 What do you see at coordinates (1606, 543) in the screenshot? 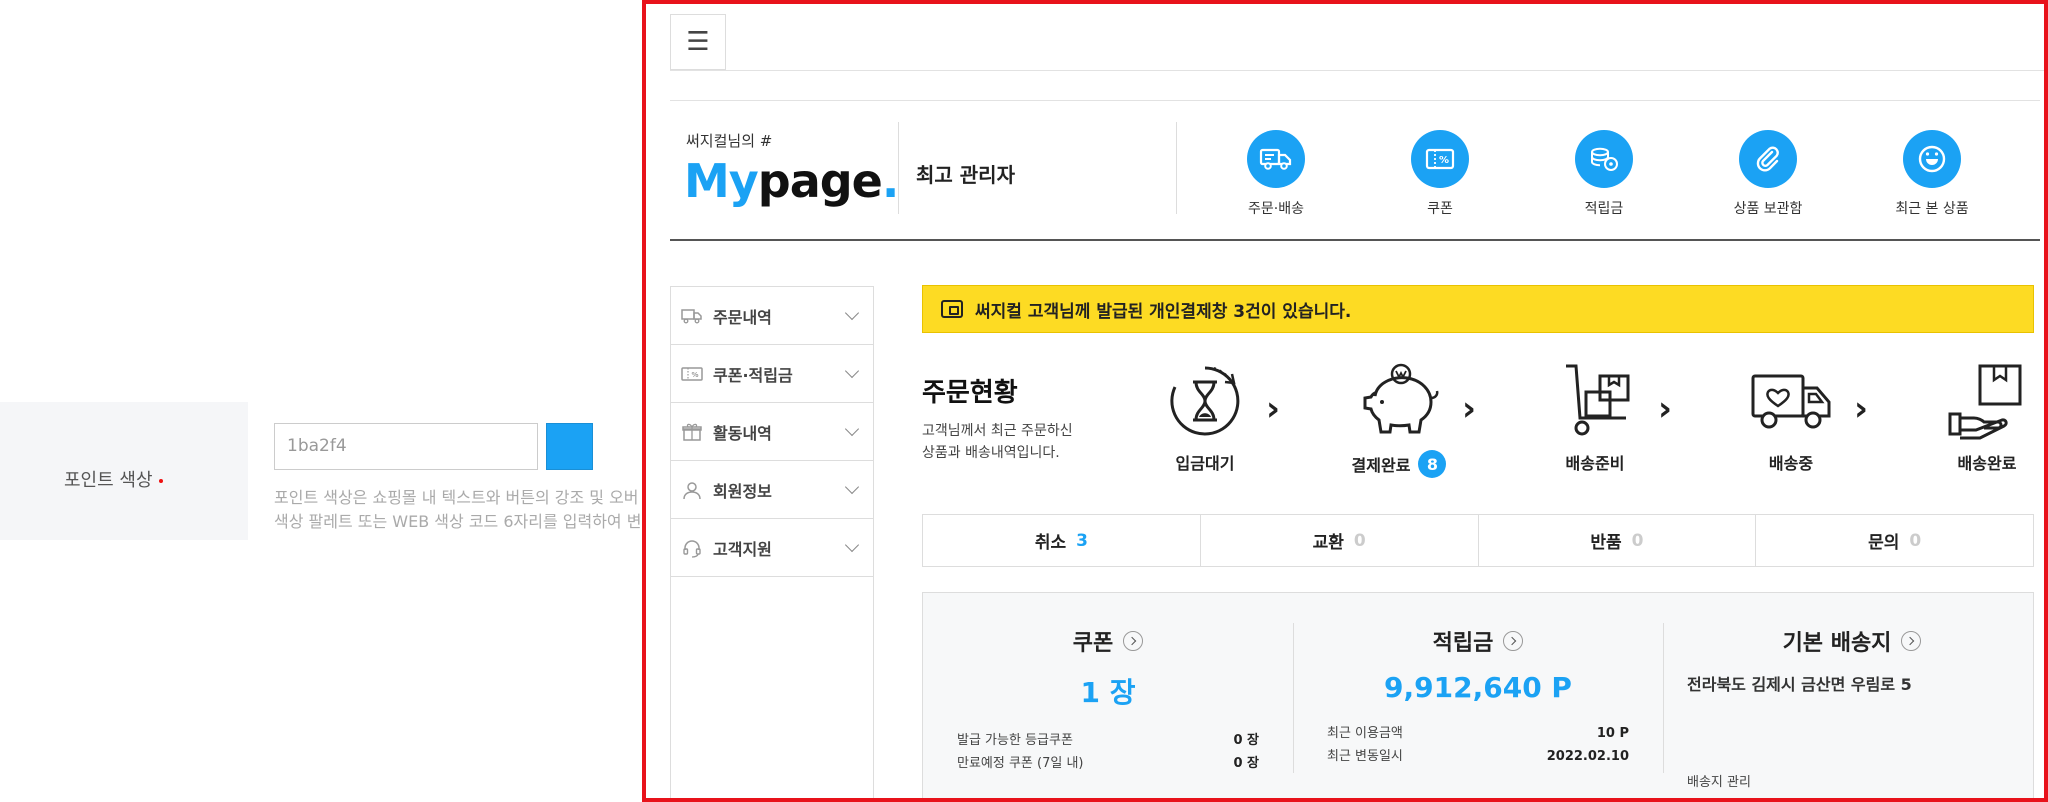
I see `claim-label: 반품` at bounding box center [1606, 543].